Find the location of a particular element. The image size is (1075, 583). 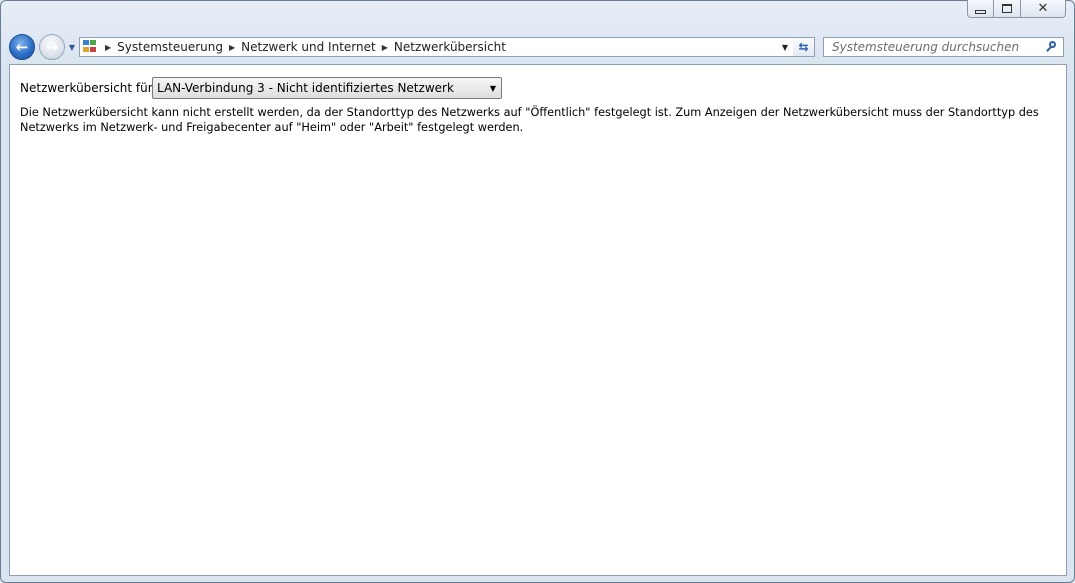

address-history-dropdown: ▼ is located at coordinates (785, 47).